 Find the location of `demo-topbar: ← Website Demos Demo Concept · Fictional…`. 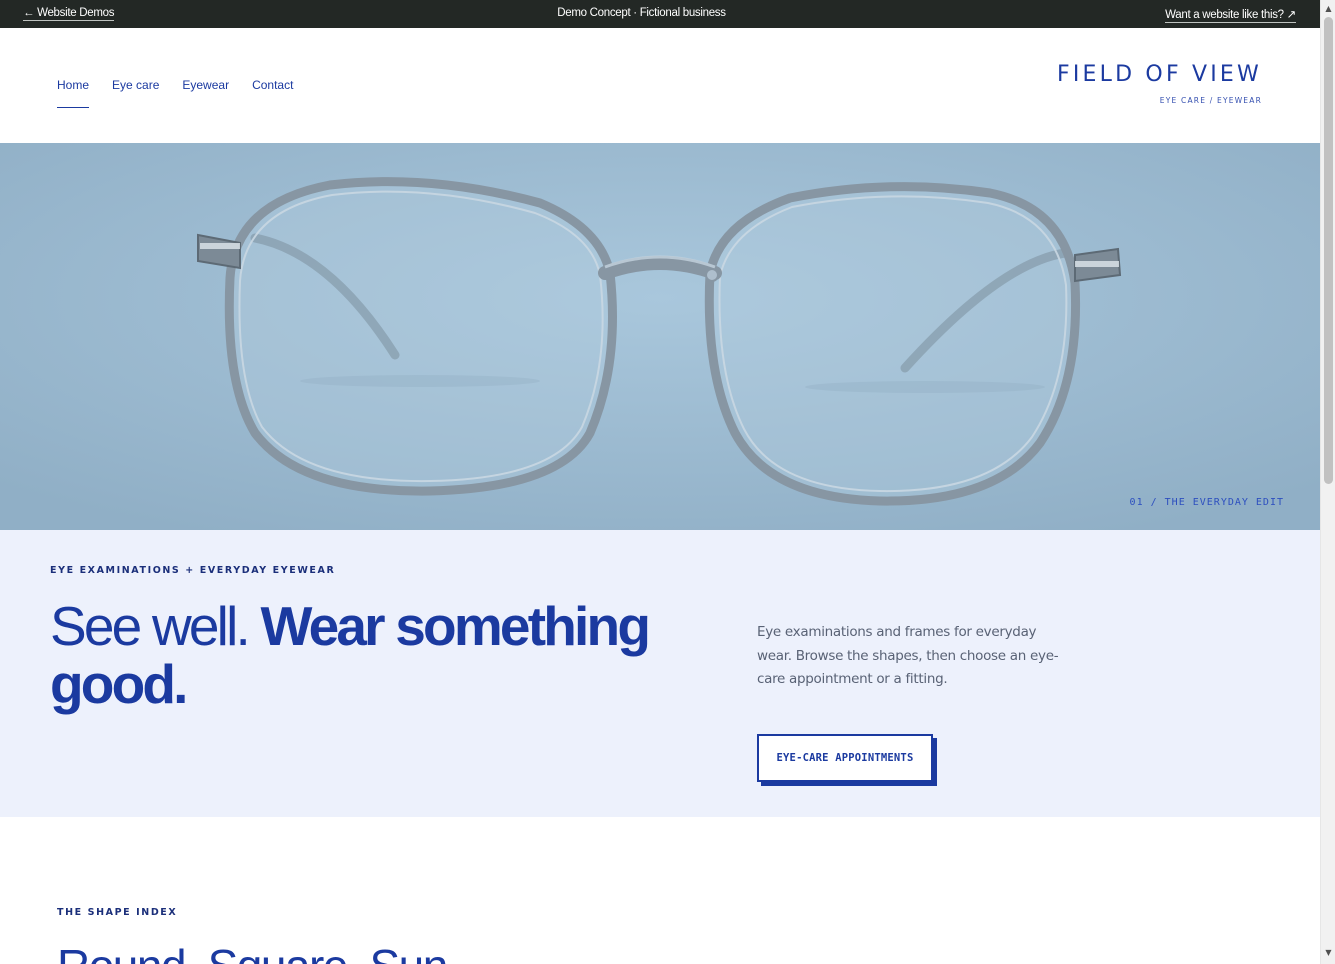

demo-topbar: ← Website Demos Demo Concept · Fictional… is located at coordinates (660, 14).